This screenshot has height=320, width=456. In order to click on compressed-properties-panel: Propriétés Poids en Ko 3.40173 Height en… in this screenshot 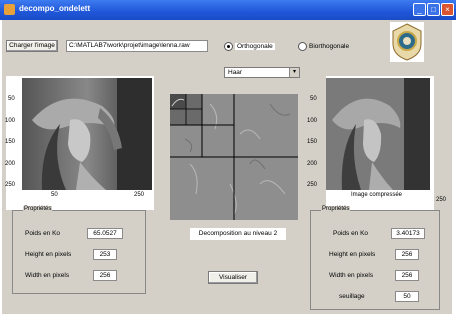, I will do `click(375, 258)`.